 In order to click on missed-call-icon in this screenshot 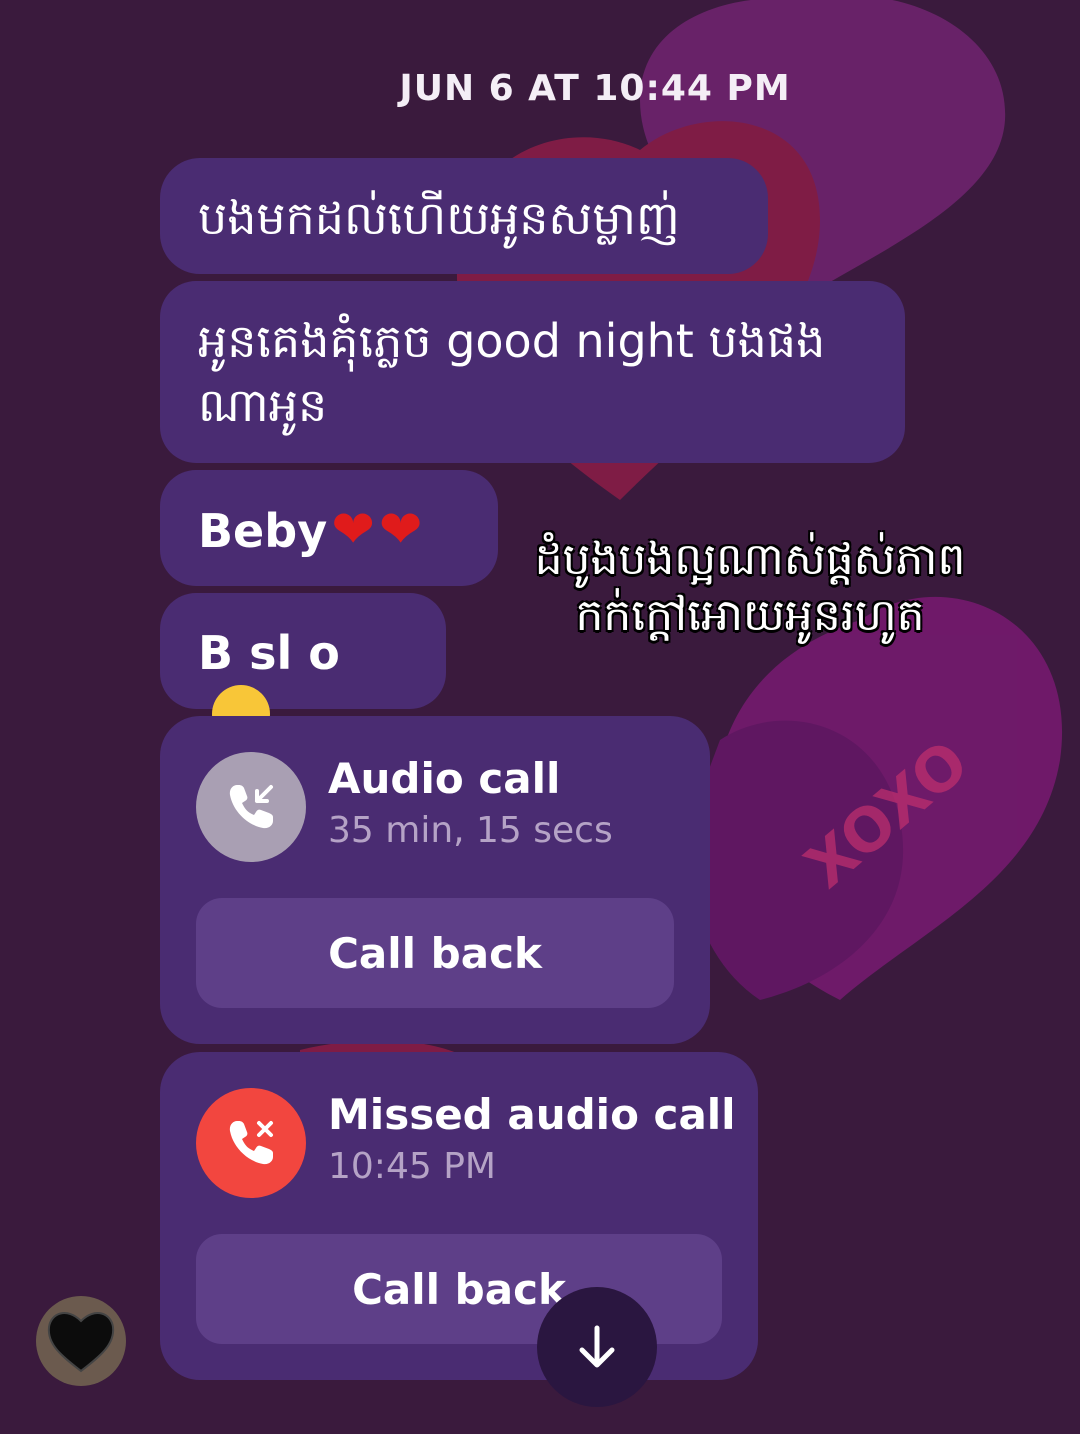, I will do `click(251, 1143)`.